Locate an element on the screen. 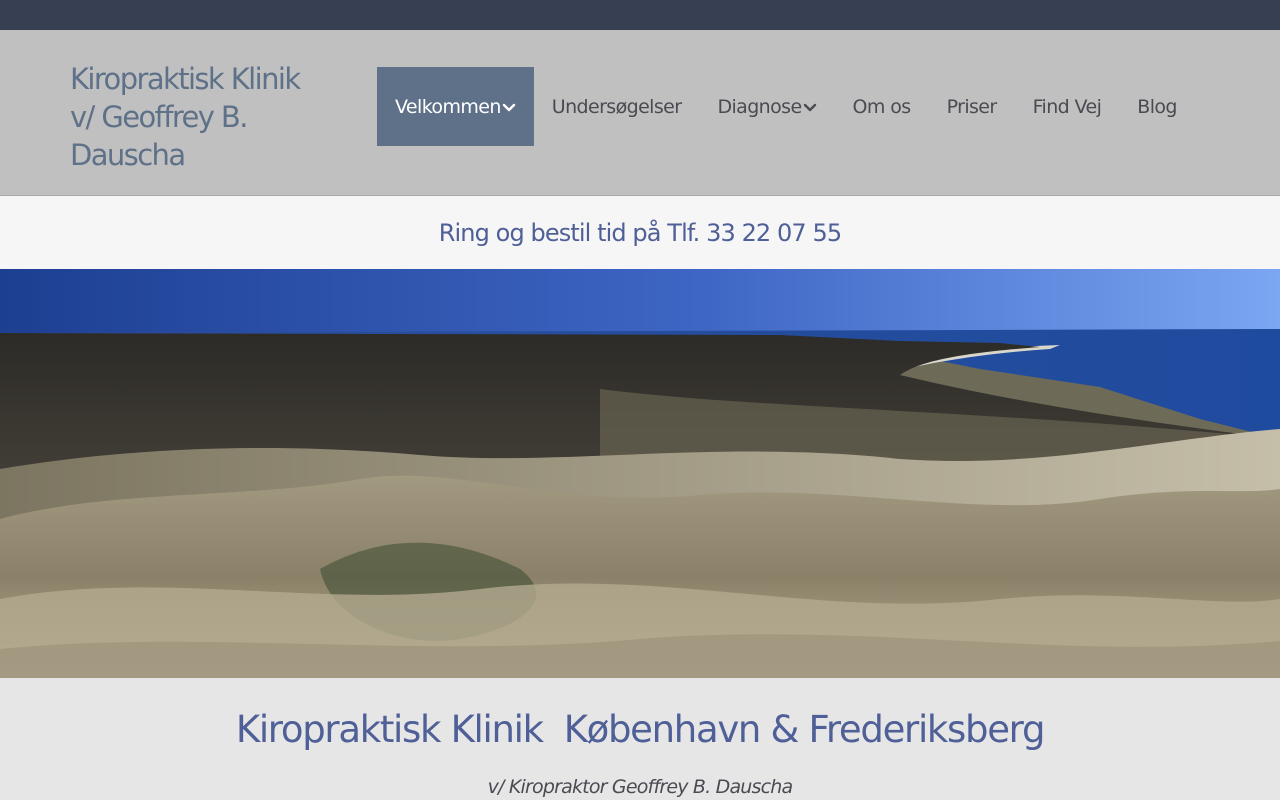 This screenshot has height=800, width=1280. nav-item-velkommen: Velkommen is located at coordinates (455, 106).